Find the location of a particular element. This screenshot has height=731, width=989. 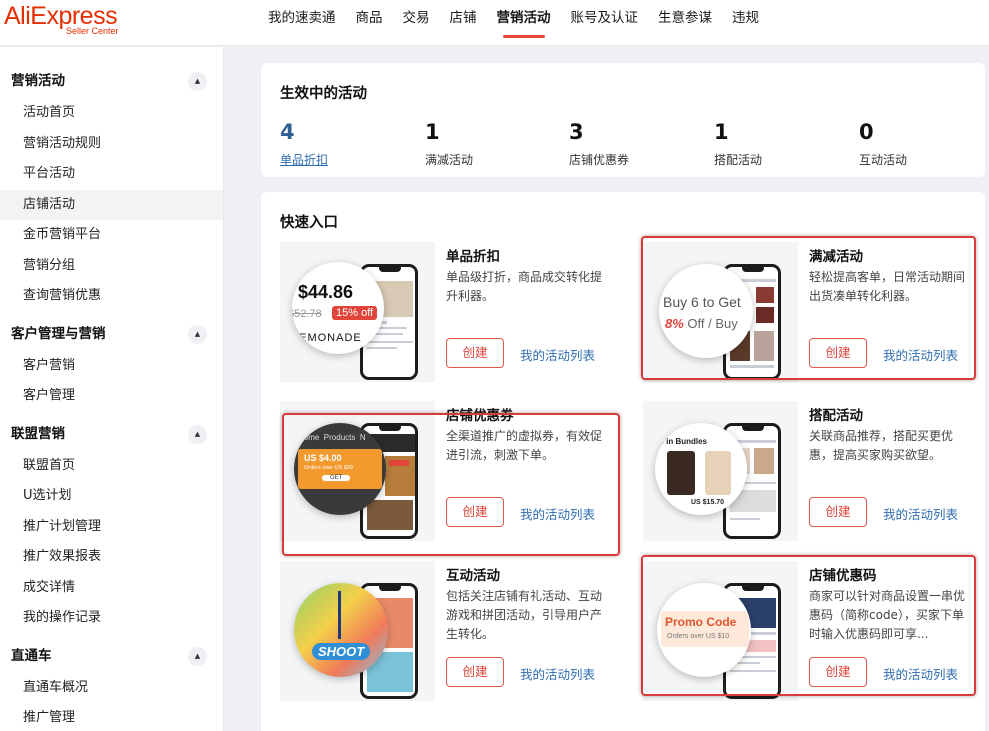

sidebar-item: 金币营销平台 is located at coordinates (111, 235).